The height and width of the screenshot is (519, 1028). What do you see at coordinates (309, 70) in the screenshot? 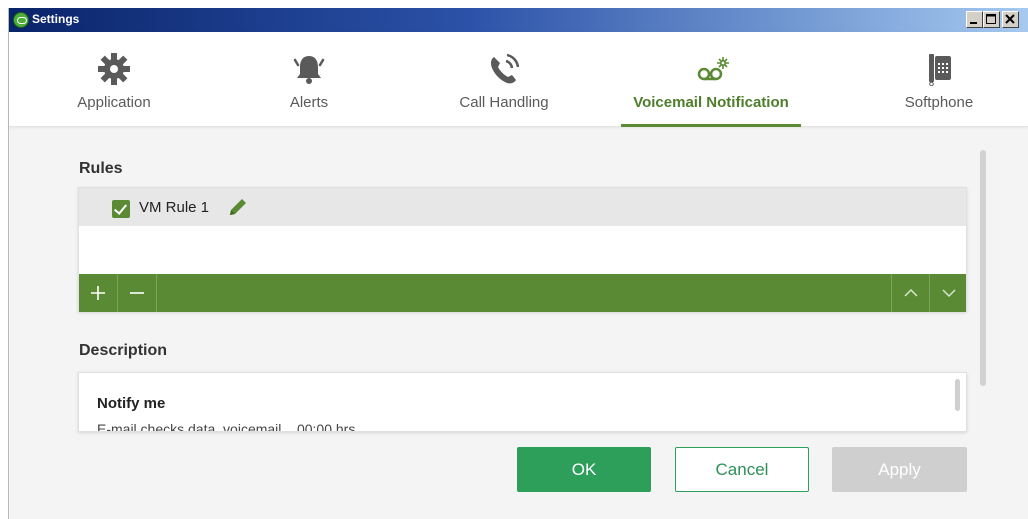
I see `bell-icon` at bounding box center [309, 70].